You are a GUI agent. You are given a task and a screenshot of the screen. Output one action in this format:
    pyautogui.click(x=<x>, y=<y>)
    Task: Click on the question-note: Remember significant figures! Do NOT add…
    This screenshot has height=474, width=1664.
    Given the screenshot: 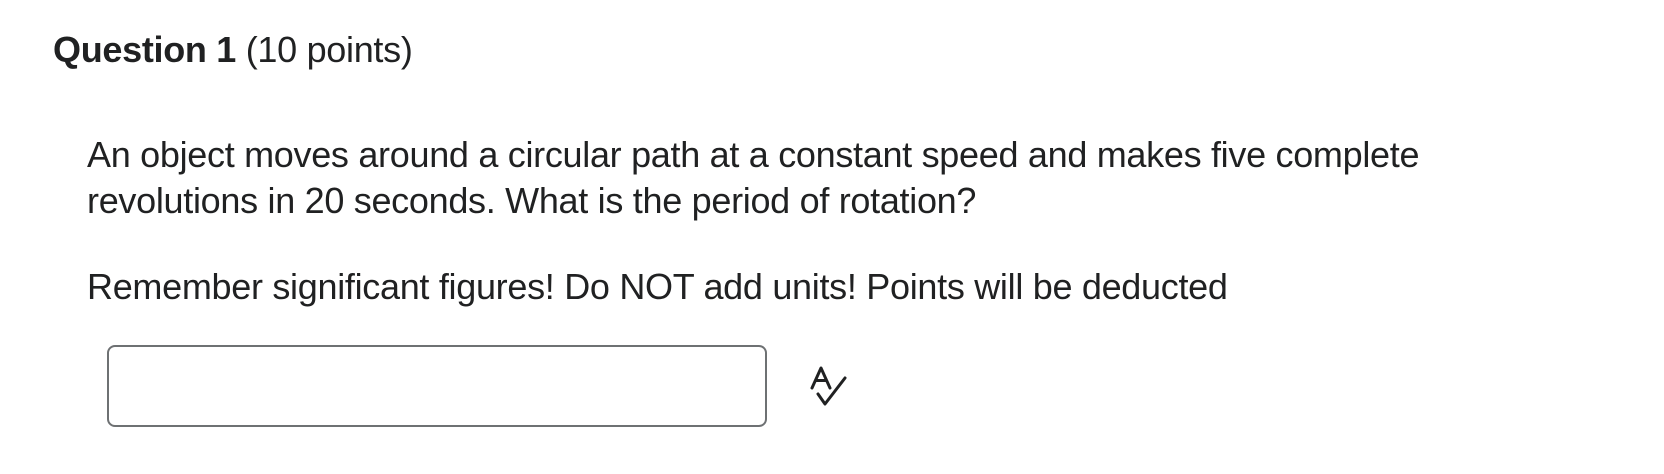 What is the action you would take?
    pyautogui.click(x=657, y=286)
    